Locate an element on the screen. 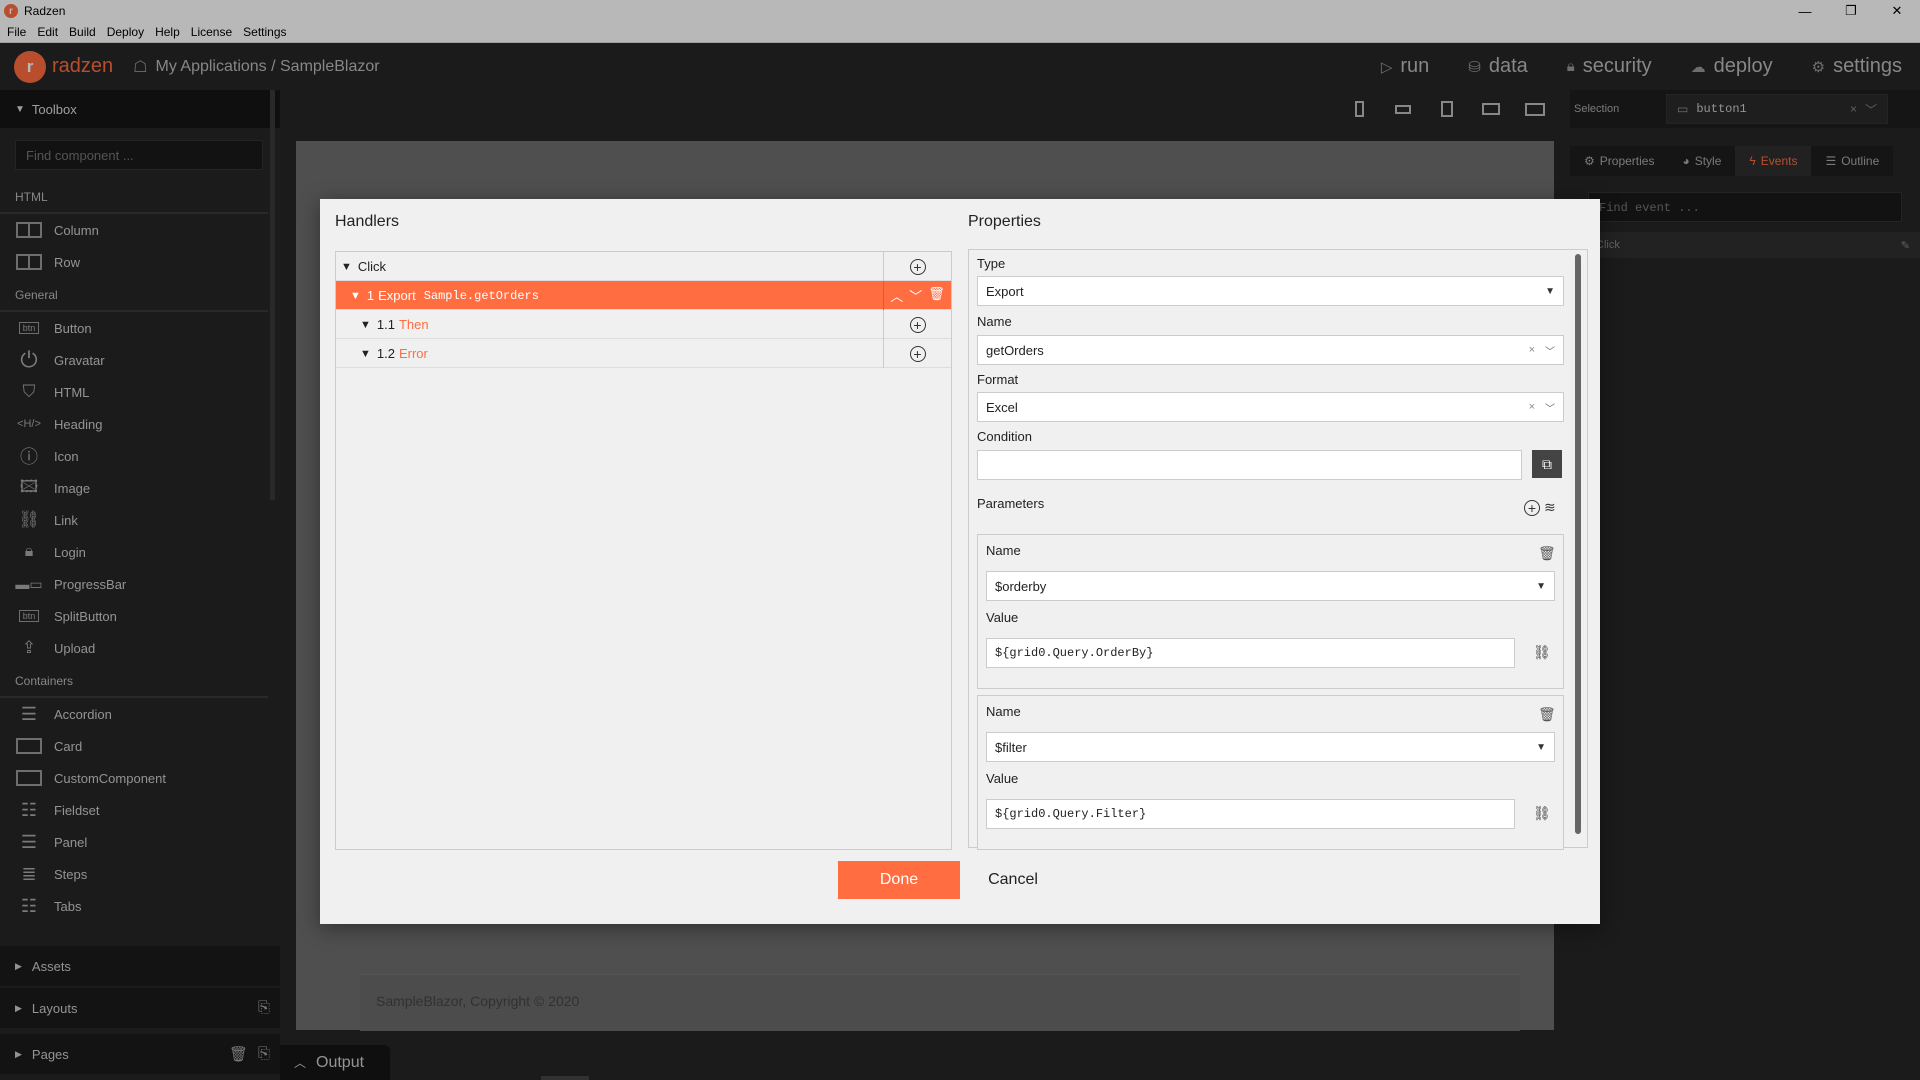  properties-scrollbar is located at coordinates (1578, 544).